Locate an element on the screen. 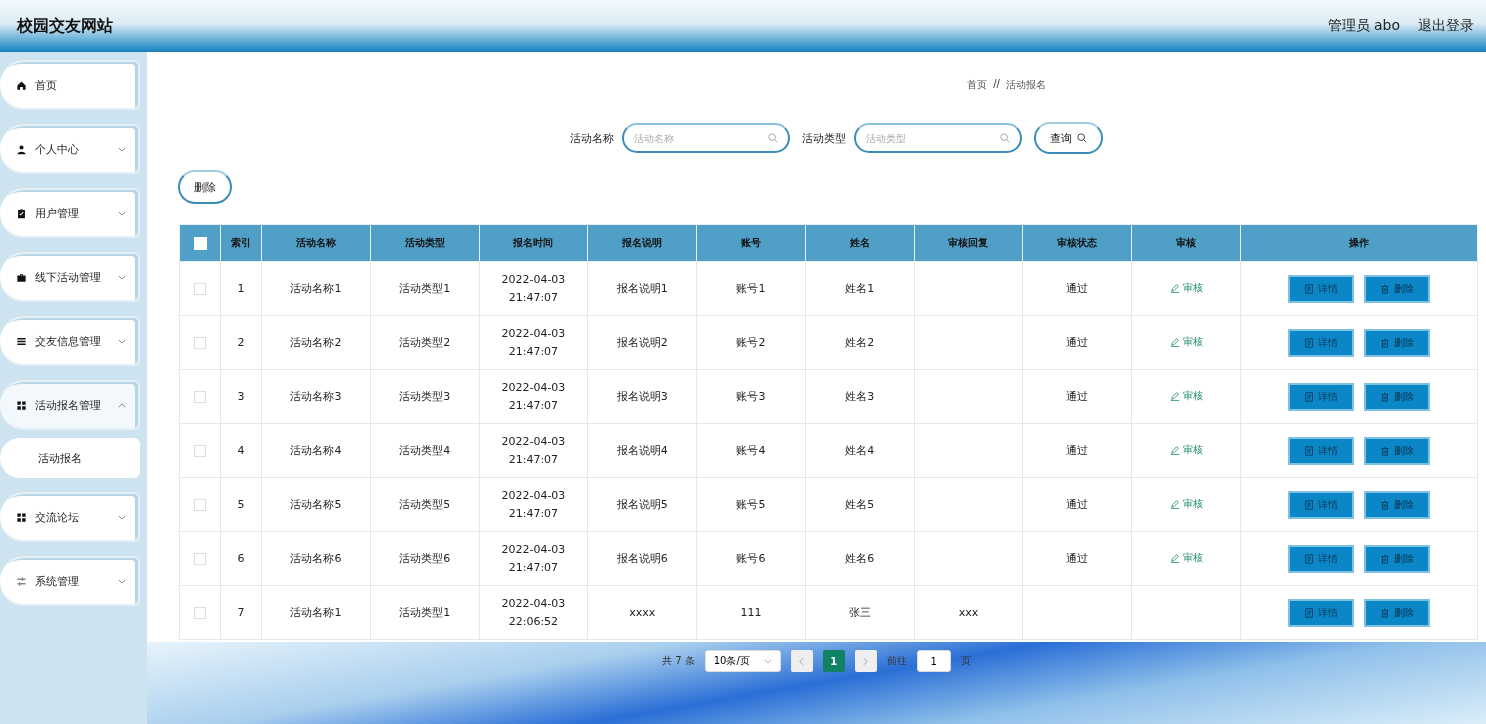 Image resolution: width=1486 pixels, height=724 pixels. delete-button: 删除 is located at coordinates (205, 187).